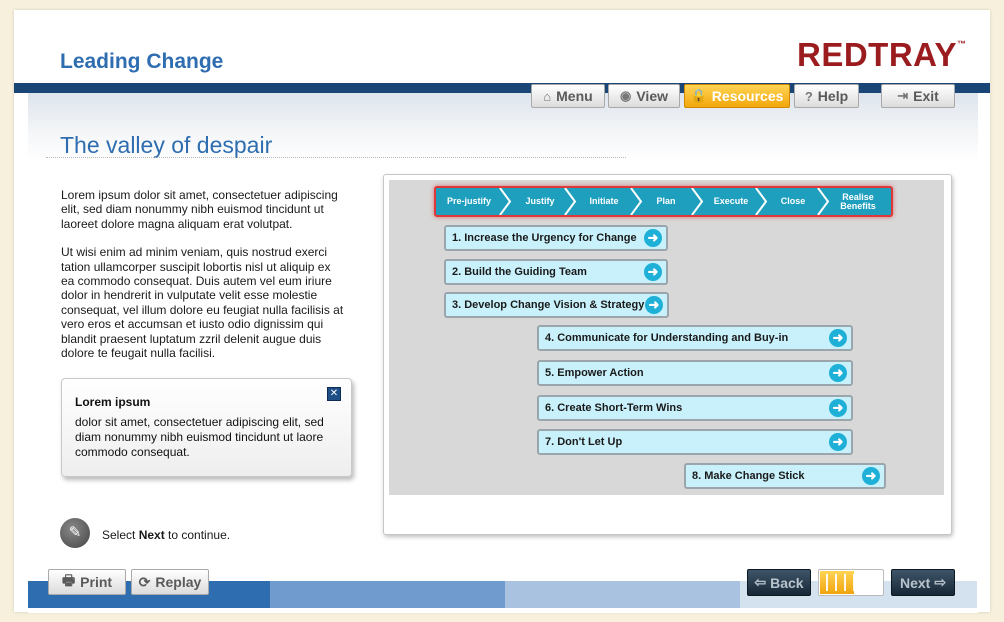  I want to click on menu-label: Menu, so click(574, 96).